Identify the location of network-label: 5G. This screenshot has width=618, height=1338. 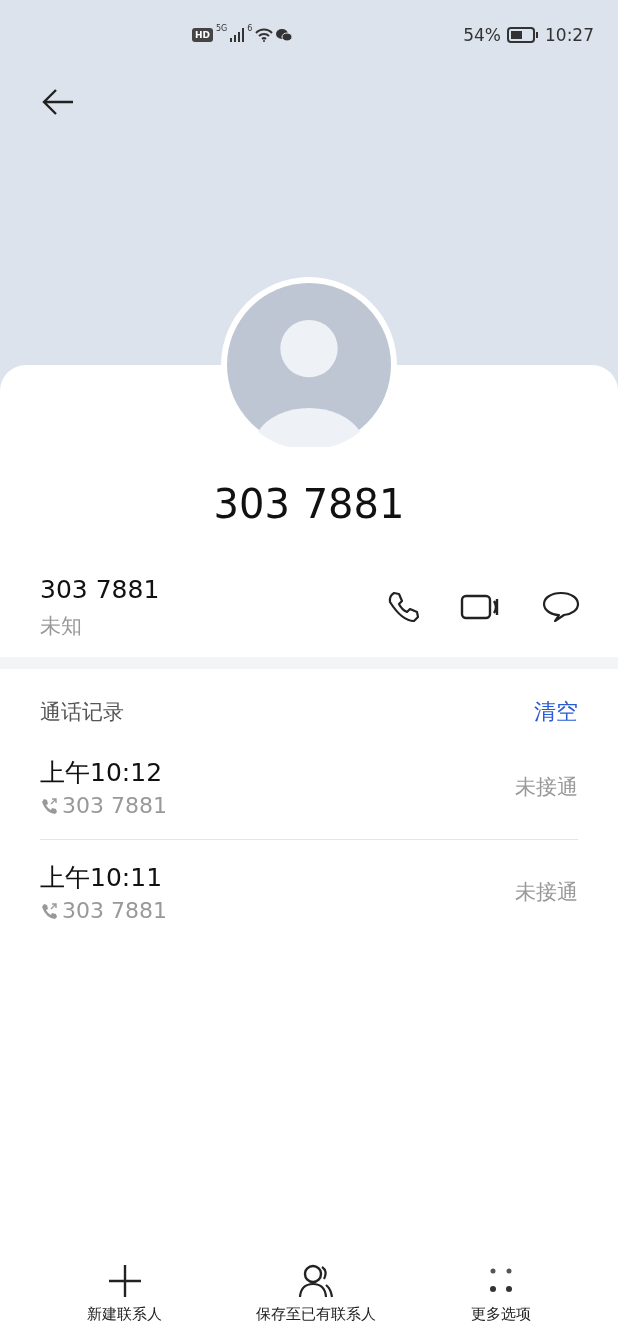
(222, 28).